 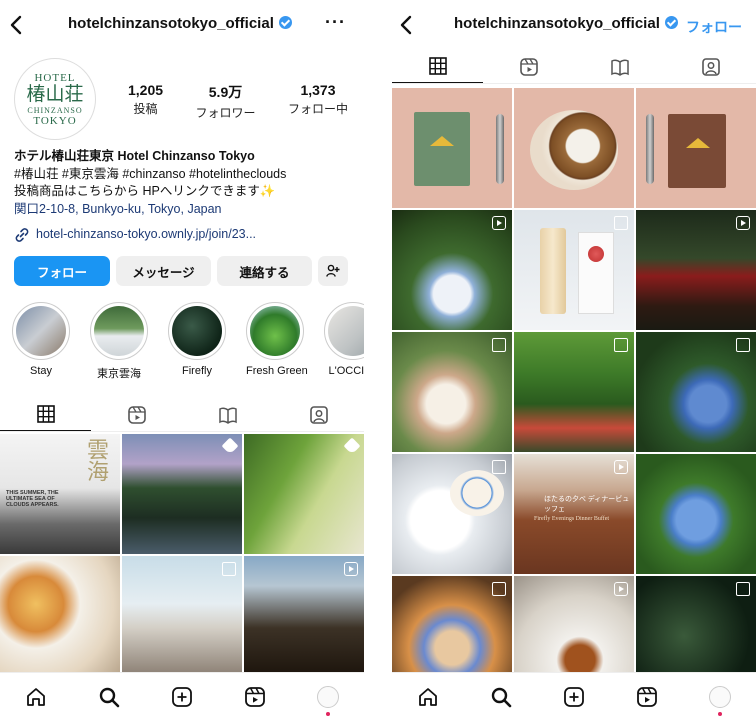 What do you see at coordinates (452, 392) in the screenshot?
I see `post-afternoon-tea` at bounding box center [452, 392].